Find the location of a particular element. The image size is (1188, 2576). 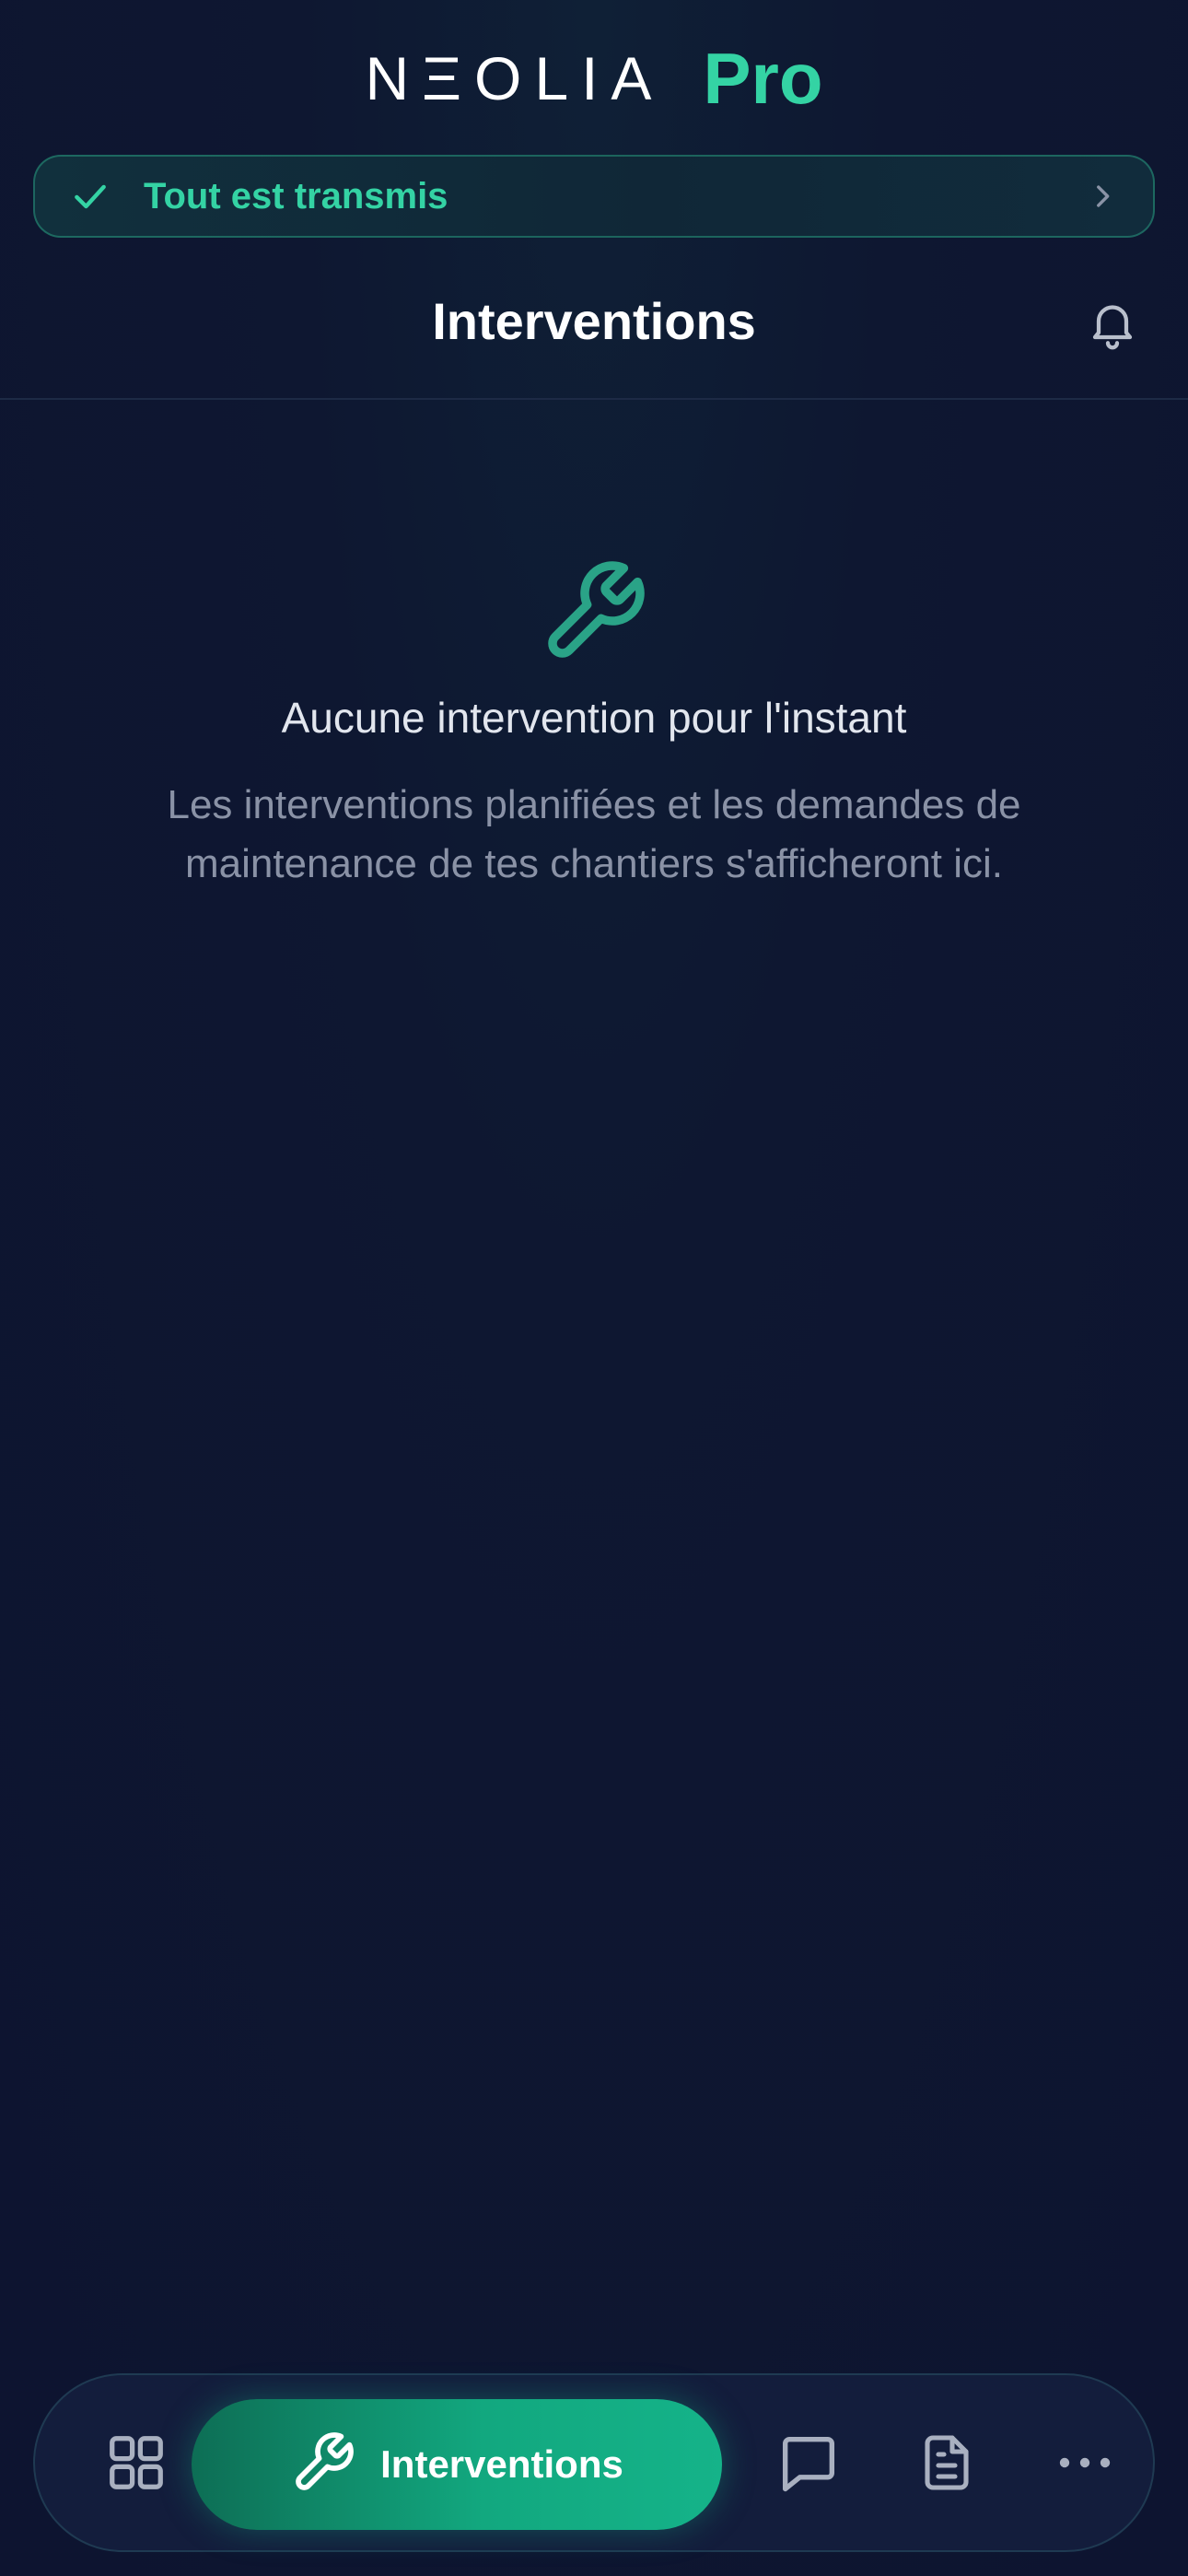

empty-state-title: Aucune intervention pour l'instant is located at coordinates (594, 718).